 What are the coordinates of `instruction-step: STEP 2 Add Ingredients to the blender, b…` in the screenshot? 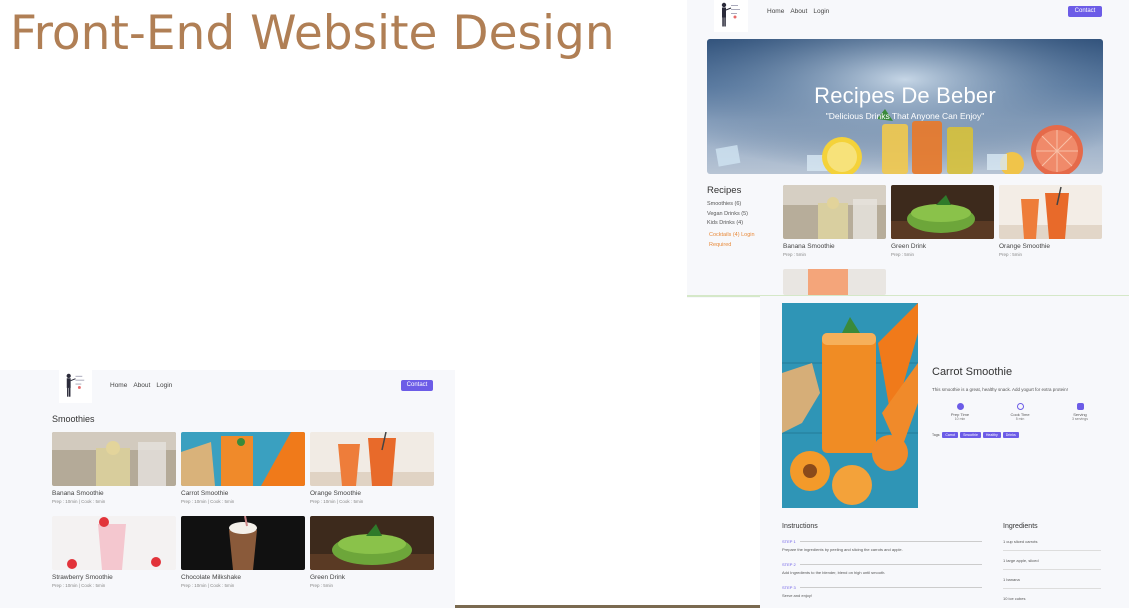 It's located at (882, 568).